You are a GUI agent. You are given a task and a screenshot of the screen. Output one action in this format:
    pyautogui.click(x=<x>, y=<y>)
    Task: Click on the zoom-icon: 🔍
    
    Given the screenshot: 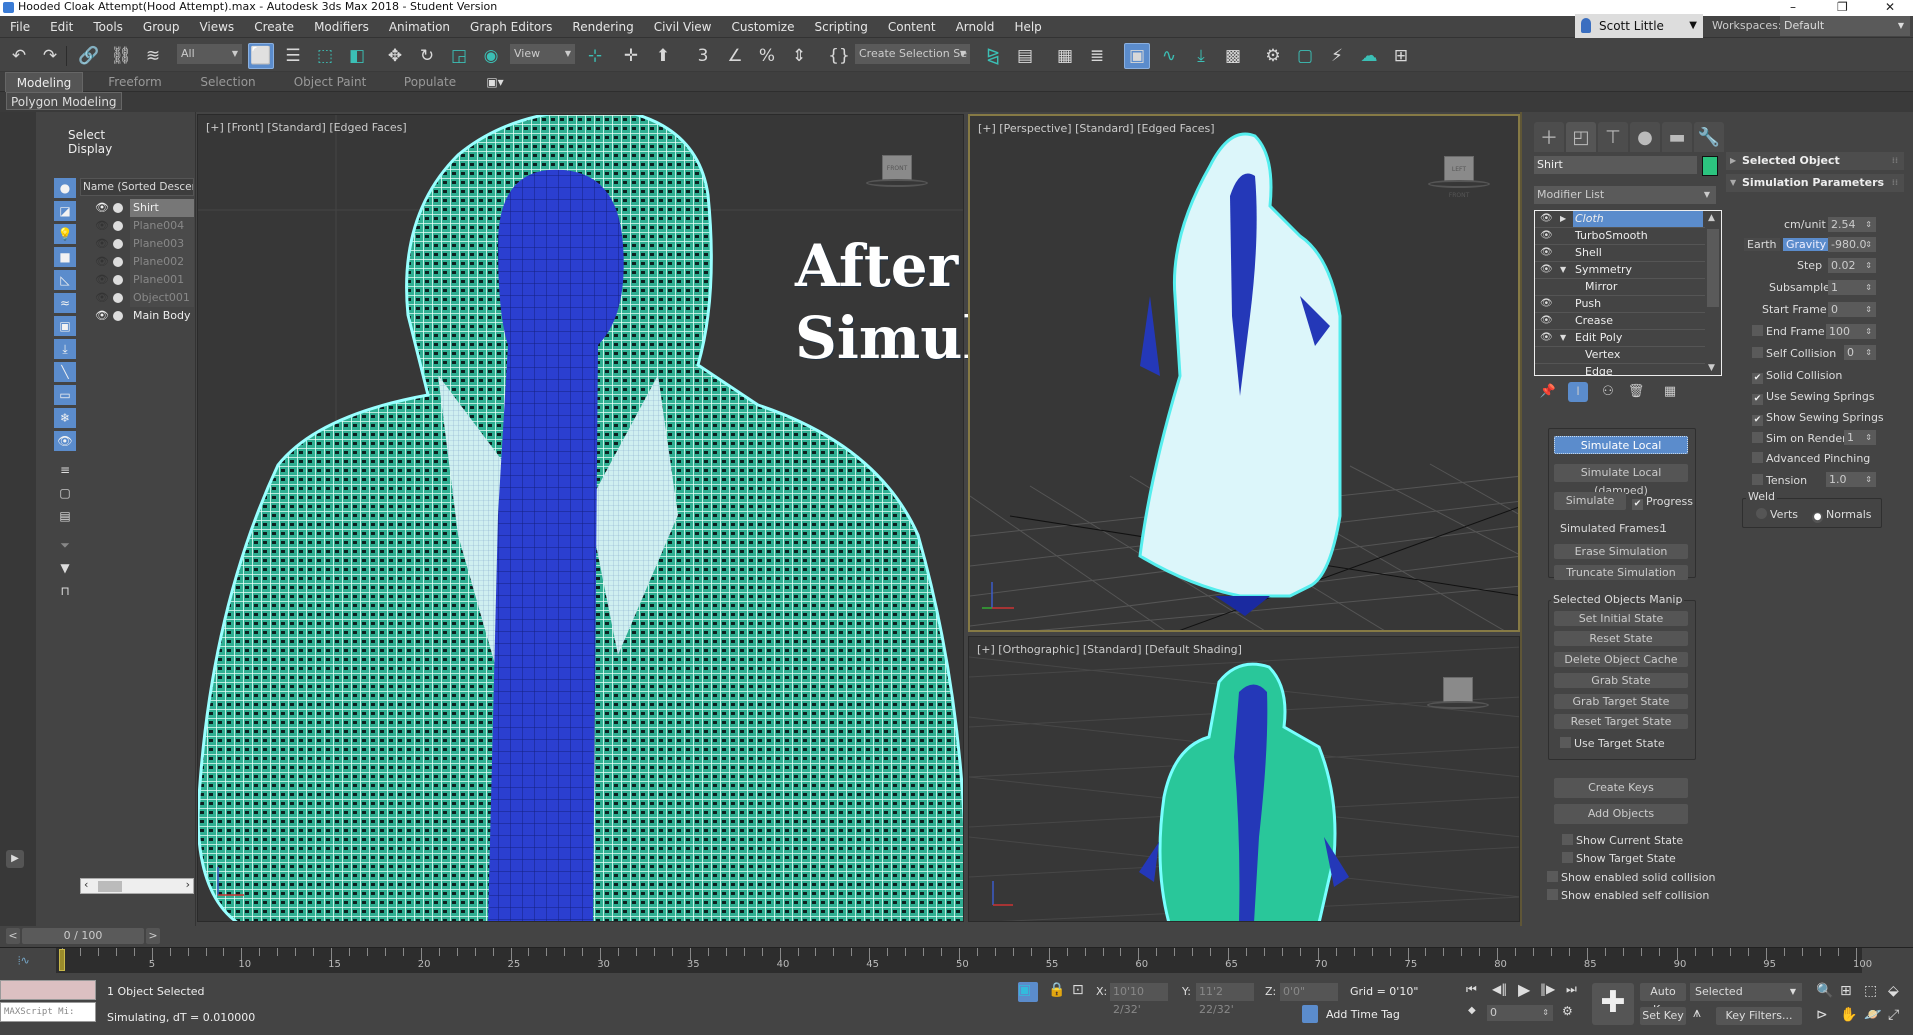 What is the action you would take?
    pyautogui.click(x=1824, y=991)
    